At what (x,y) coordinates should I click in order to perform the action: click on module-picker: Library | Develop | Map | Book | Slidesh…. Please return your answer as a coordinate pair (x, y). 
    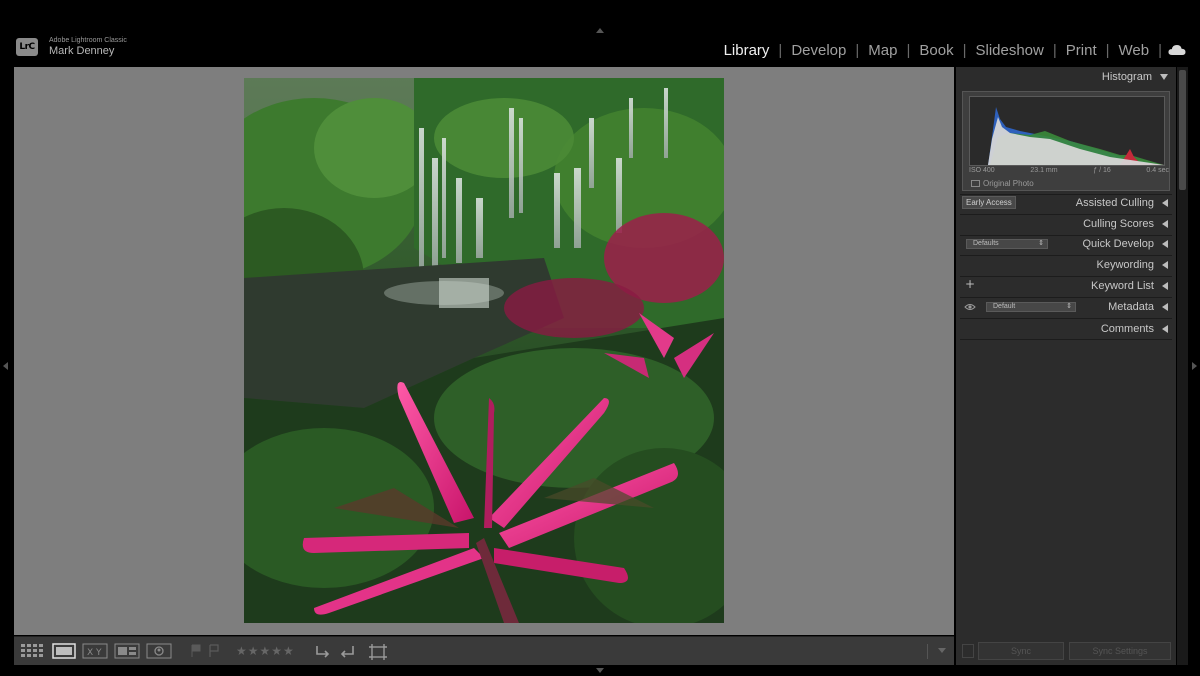
    Looking at the image, I should click on (938, 50).